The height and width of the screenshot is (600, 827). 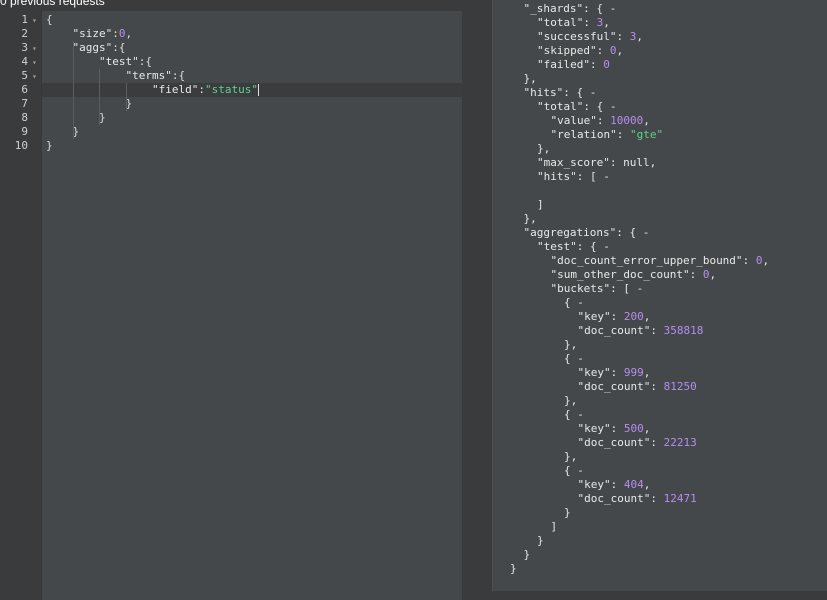 I want to click on json-key: "key", so click(x=594, y=372).